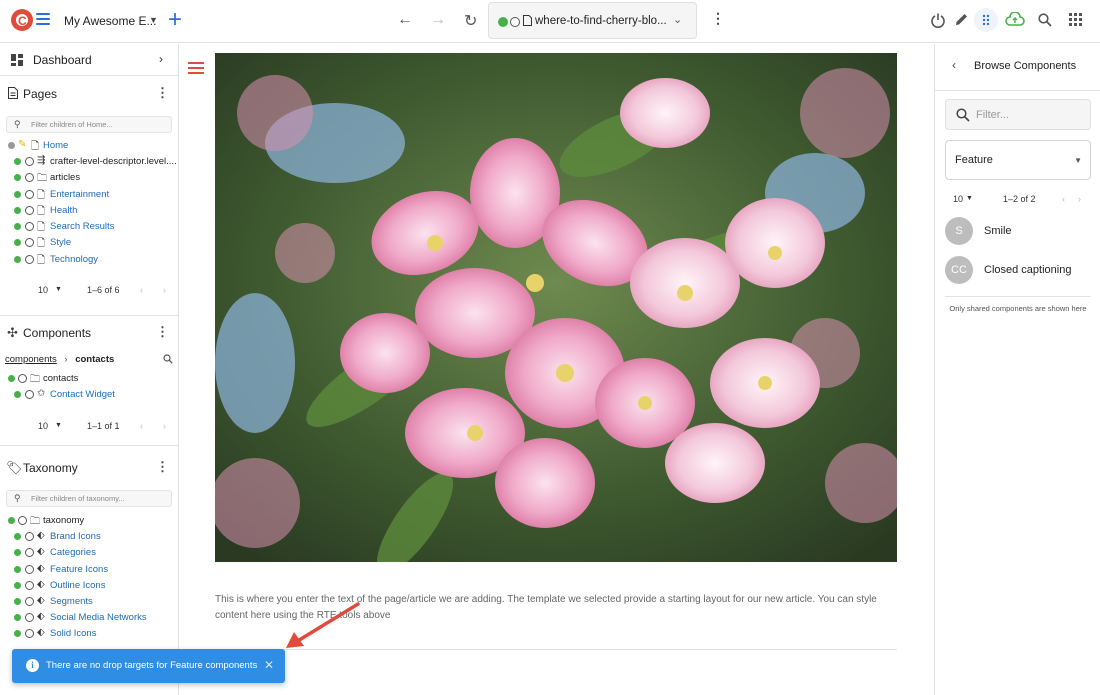  What do you see at coordinates (405, 20) in the screenshot?
I see `back-arrow-icon: ←` at bounding box center [405, 20].